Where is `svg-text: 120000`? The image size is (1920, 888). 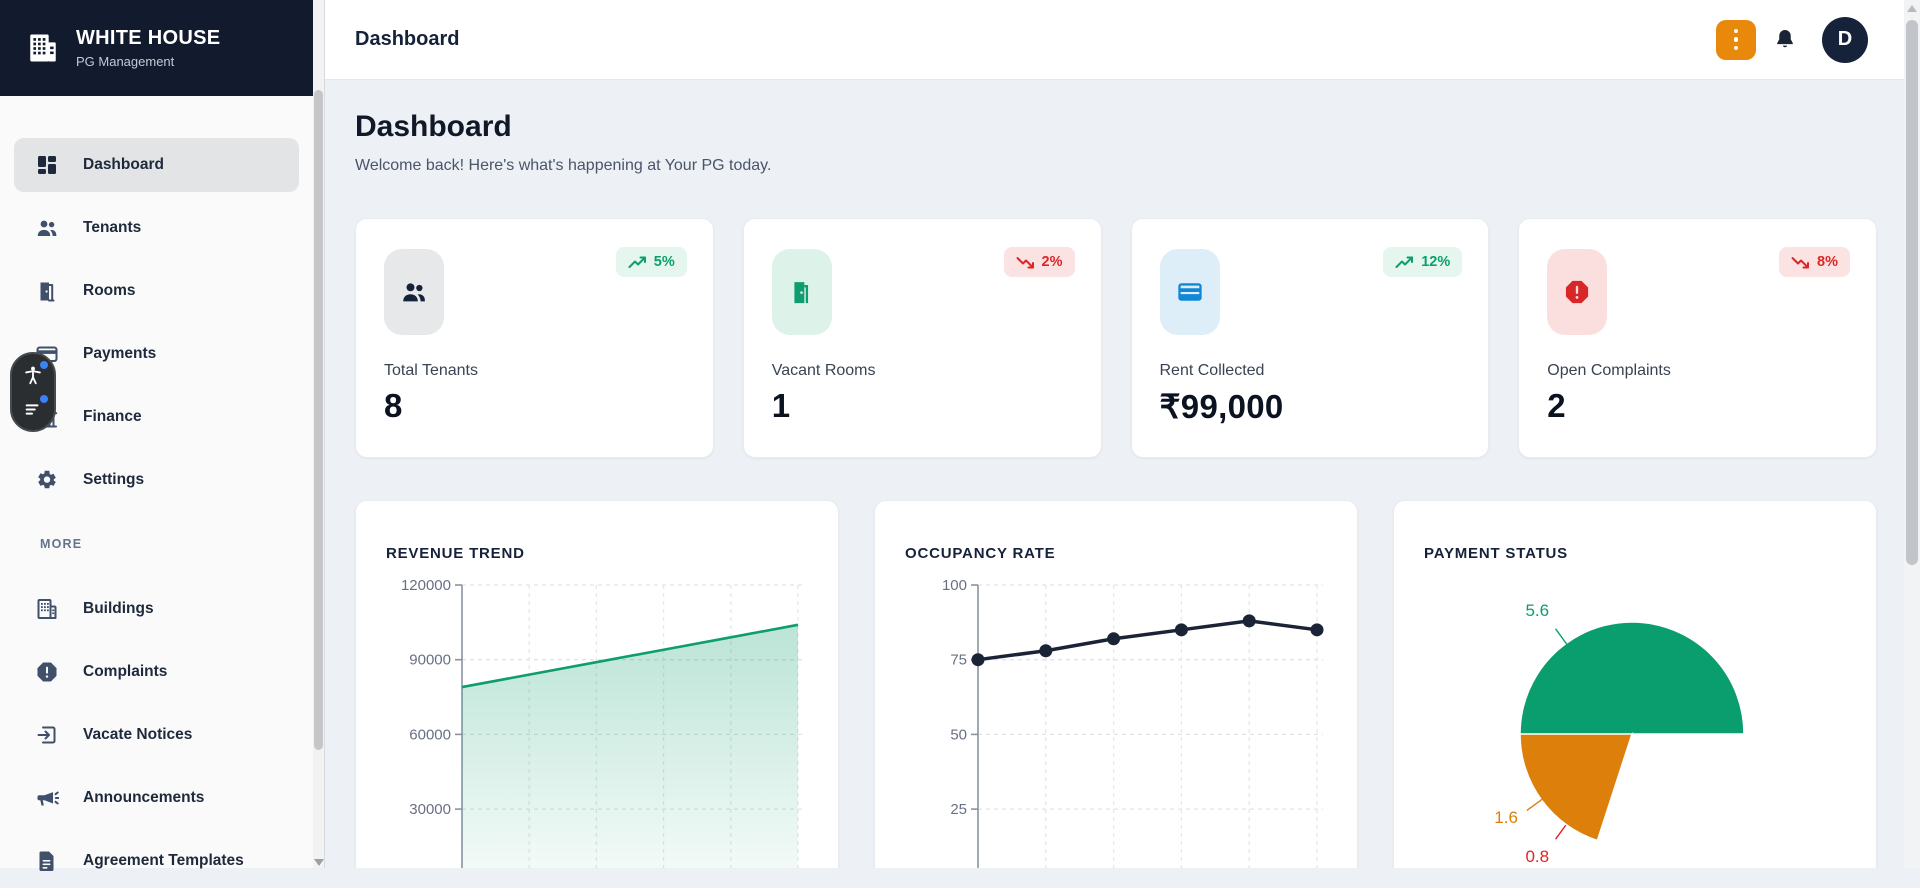
svg-text: 120000 is located at coordinates (426, 585).